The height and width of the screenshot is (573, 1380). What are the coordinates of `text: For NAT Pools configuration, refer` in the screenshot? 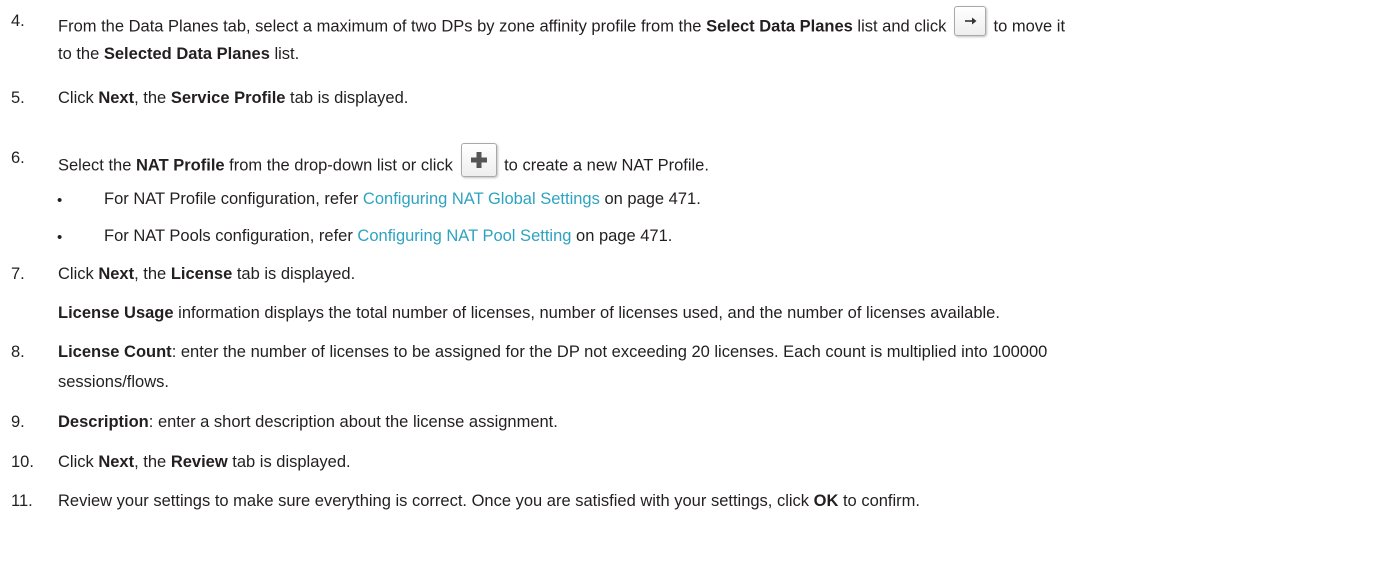 It's located at (231, 236).